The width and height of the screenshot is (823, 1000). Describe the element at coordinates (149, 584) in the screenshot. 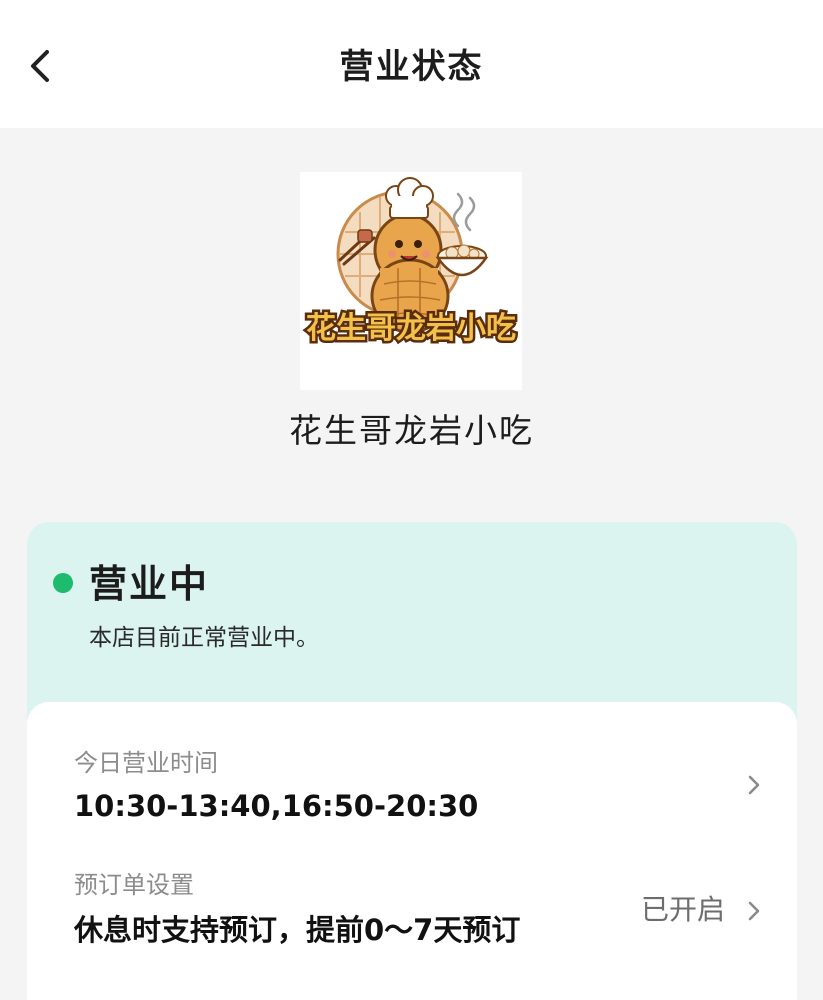

I see `status-title: 营业中` at that location.